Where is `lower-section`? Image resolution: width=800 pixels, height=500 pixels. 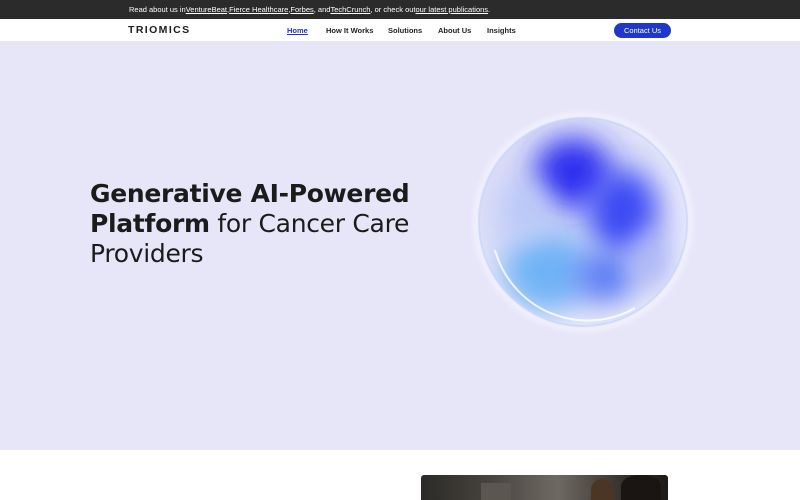 lower-section is located at coordinates (400, 475).